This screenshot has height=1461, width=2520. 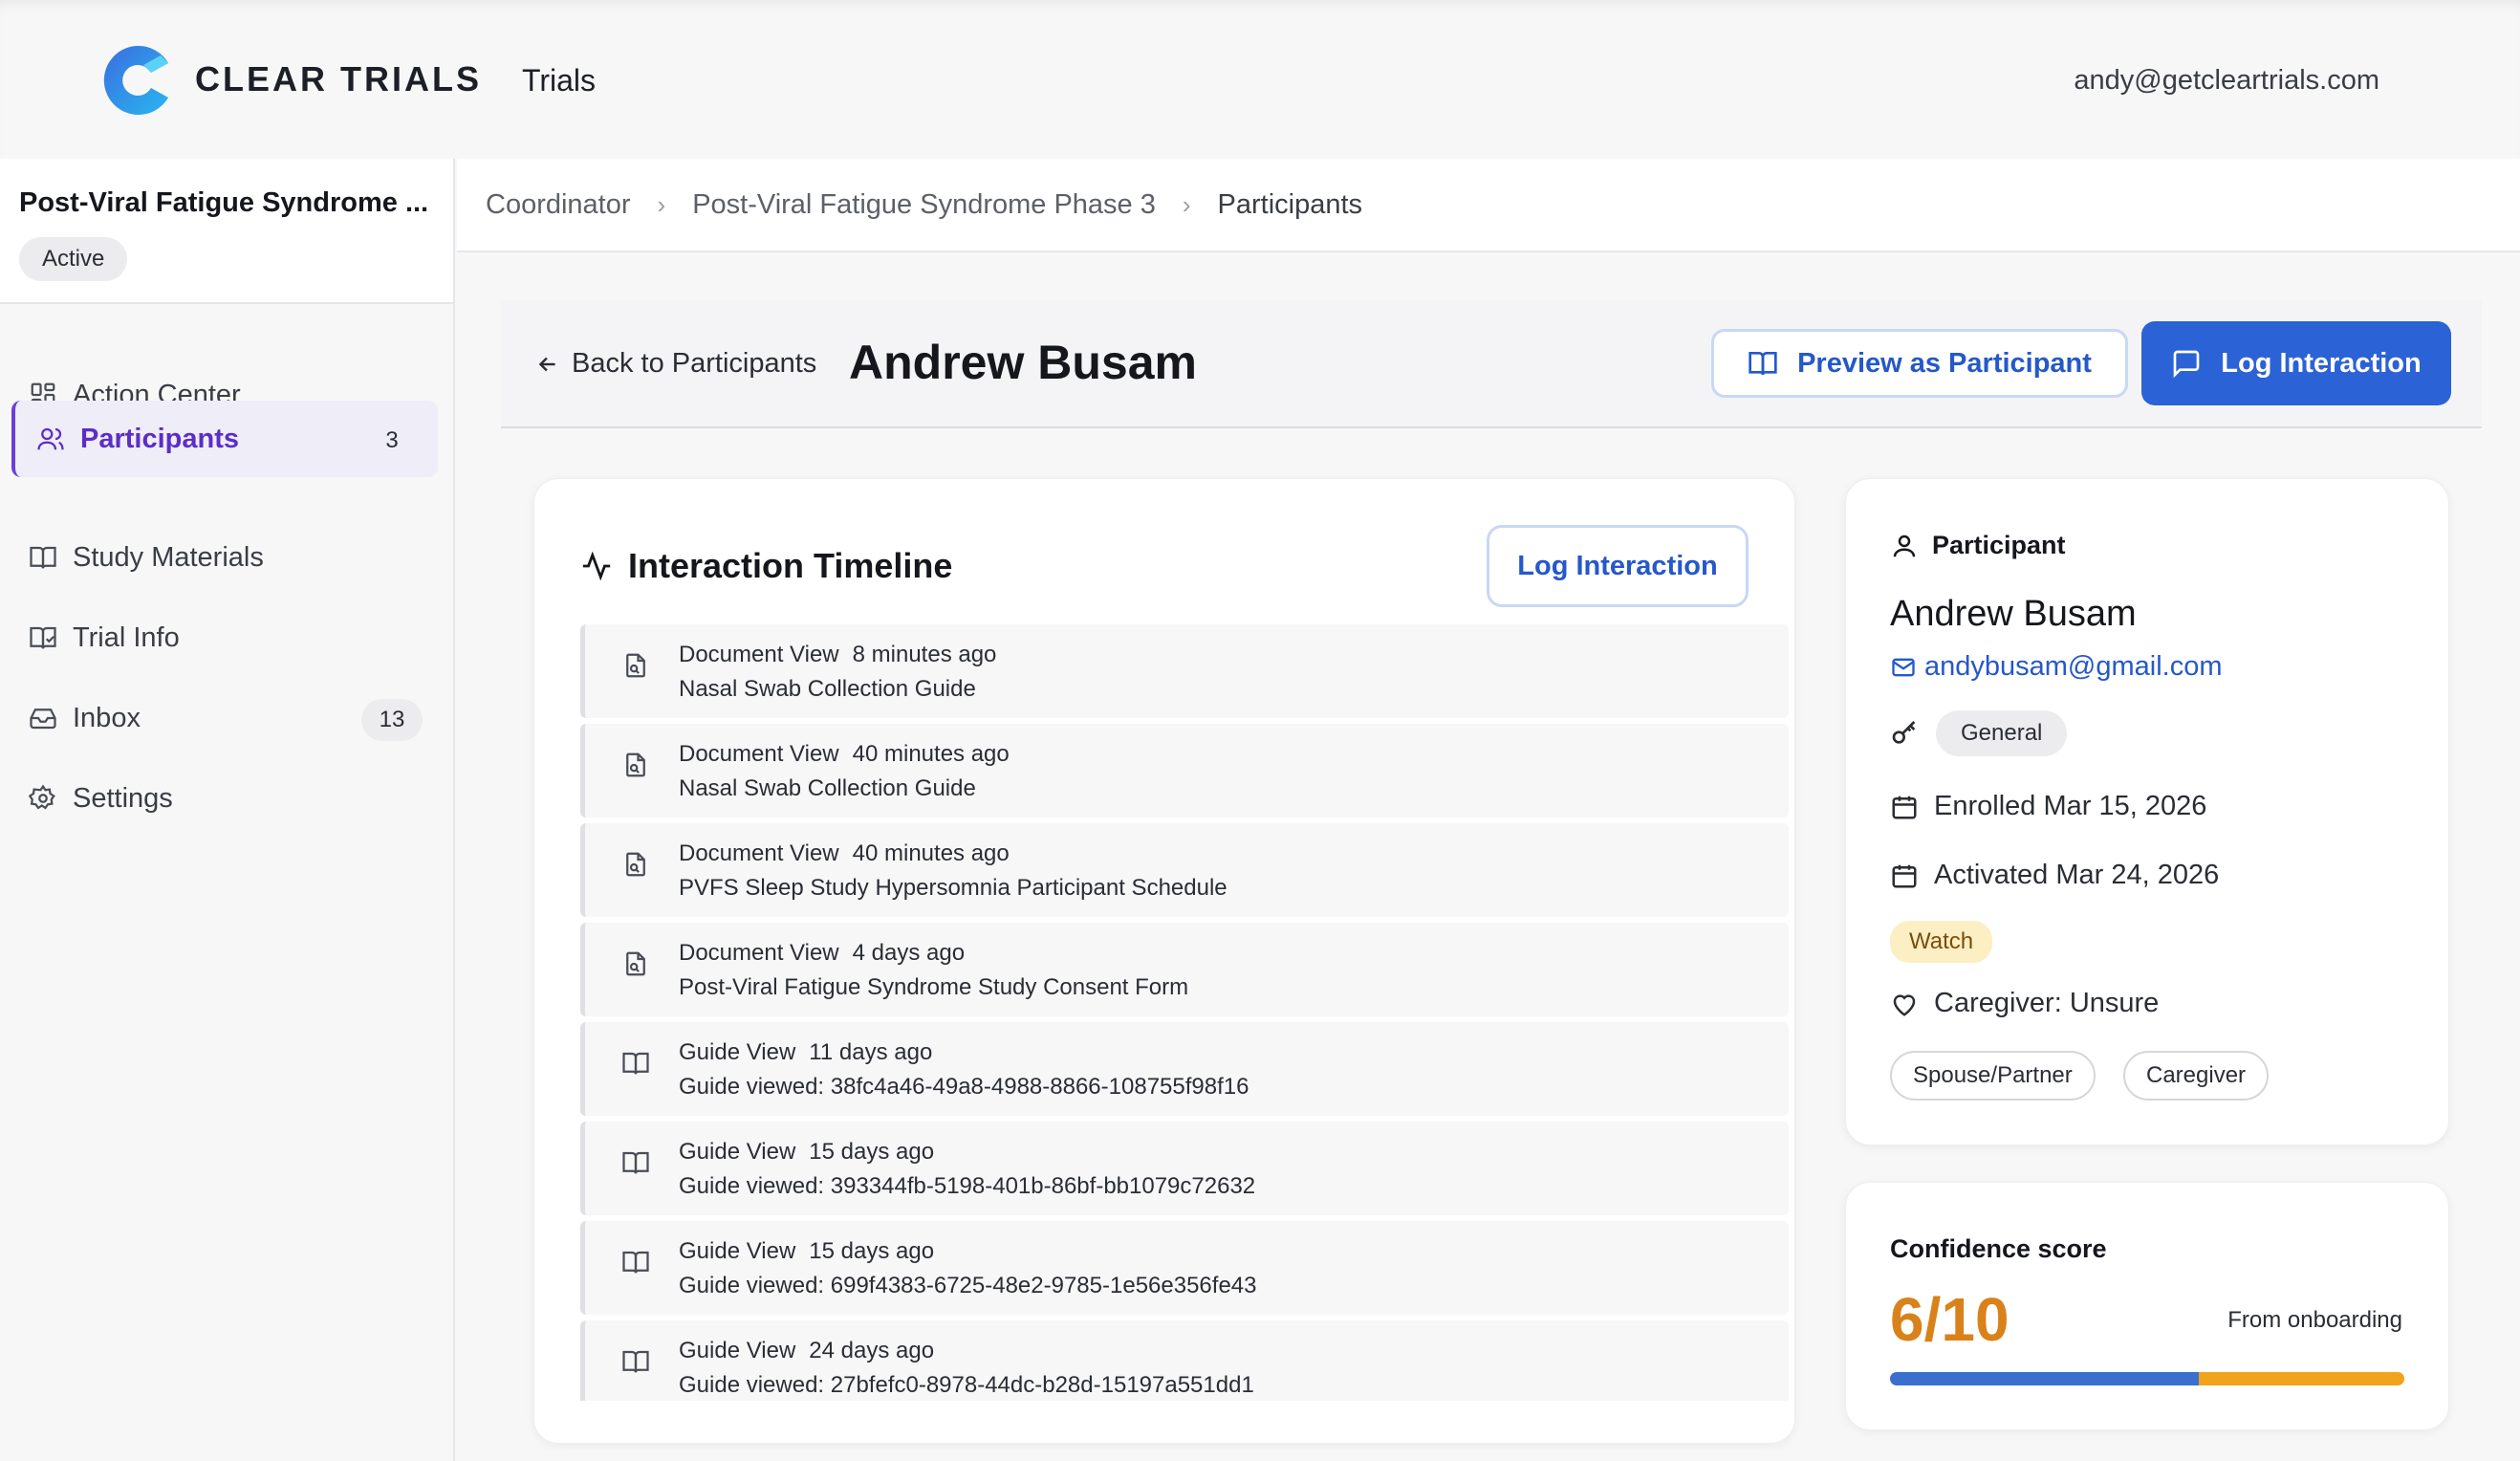 I want to click on timeline-item-time: 8 minutes ago, so click(x=925, y=655).